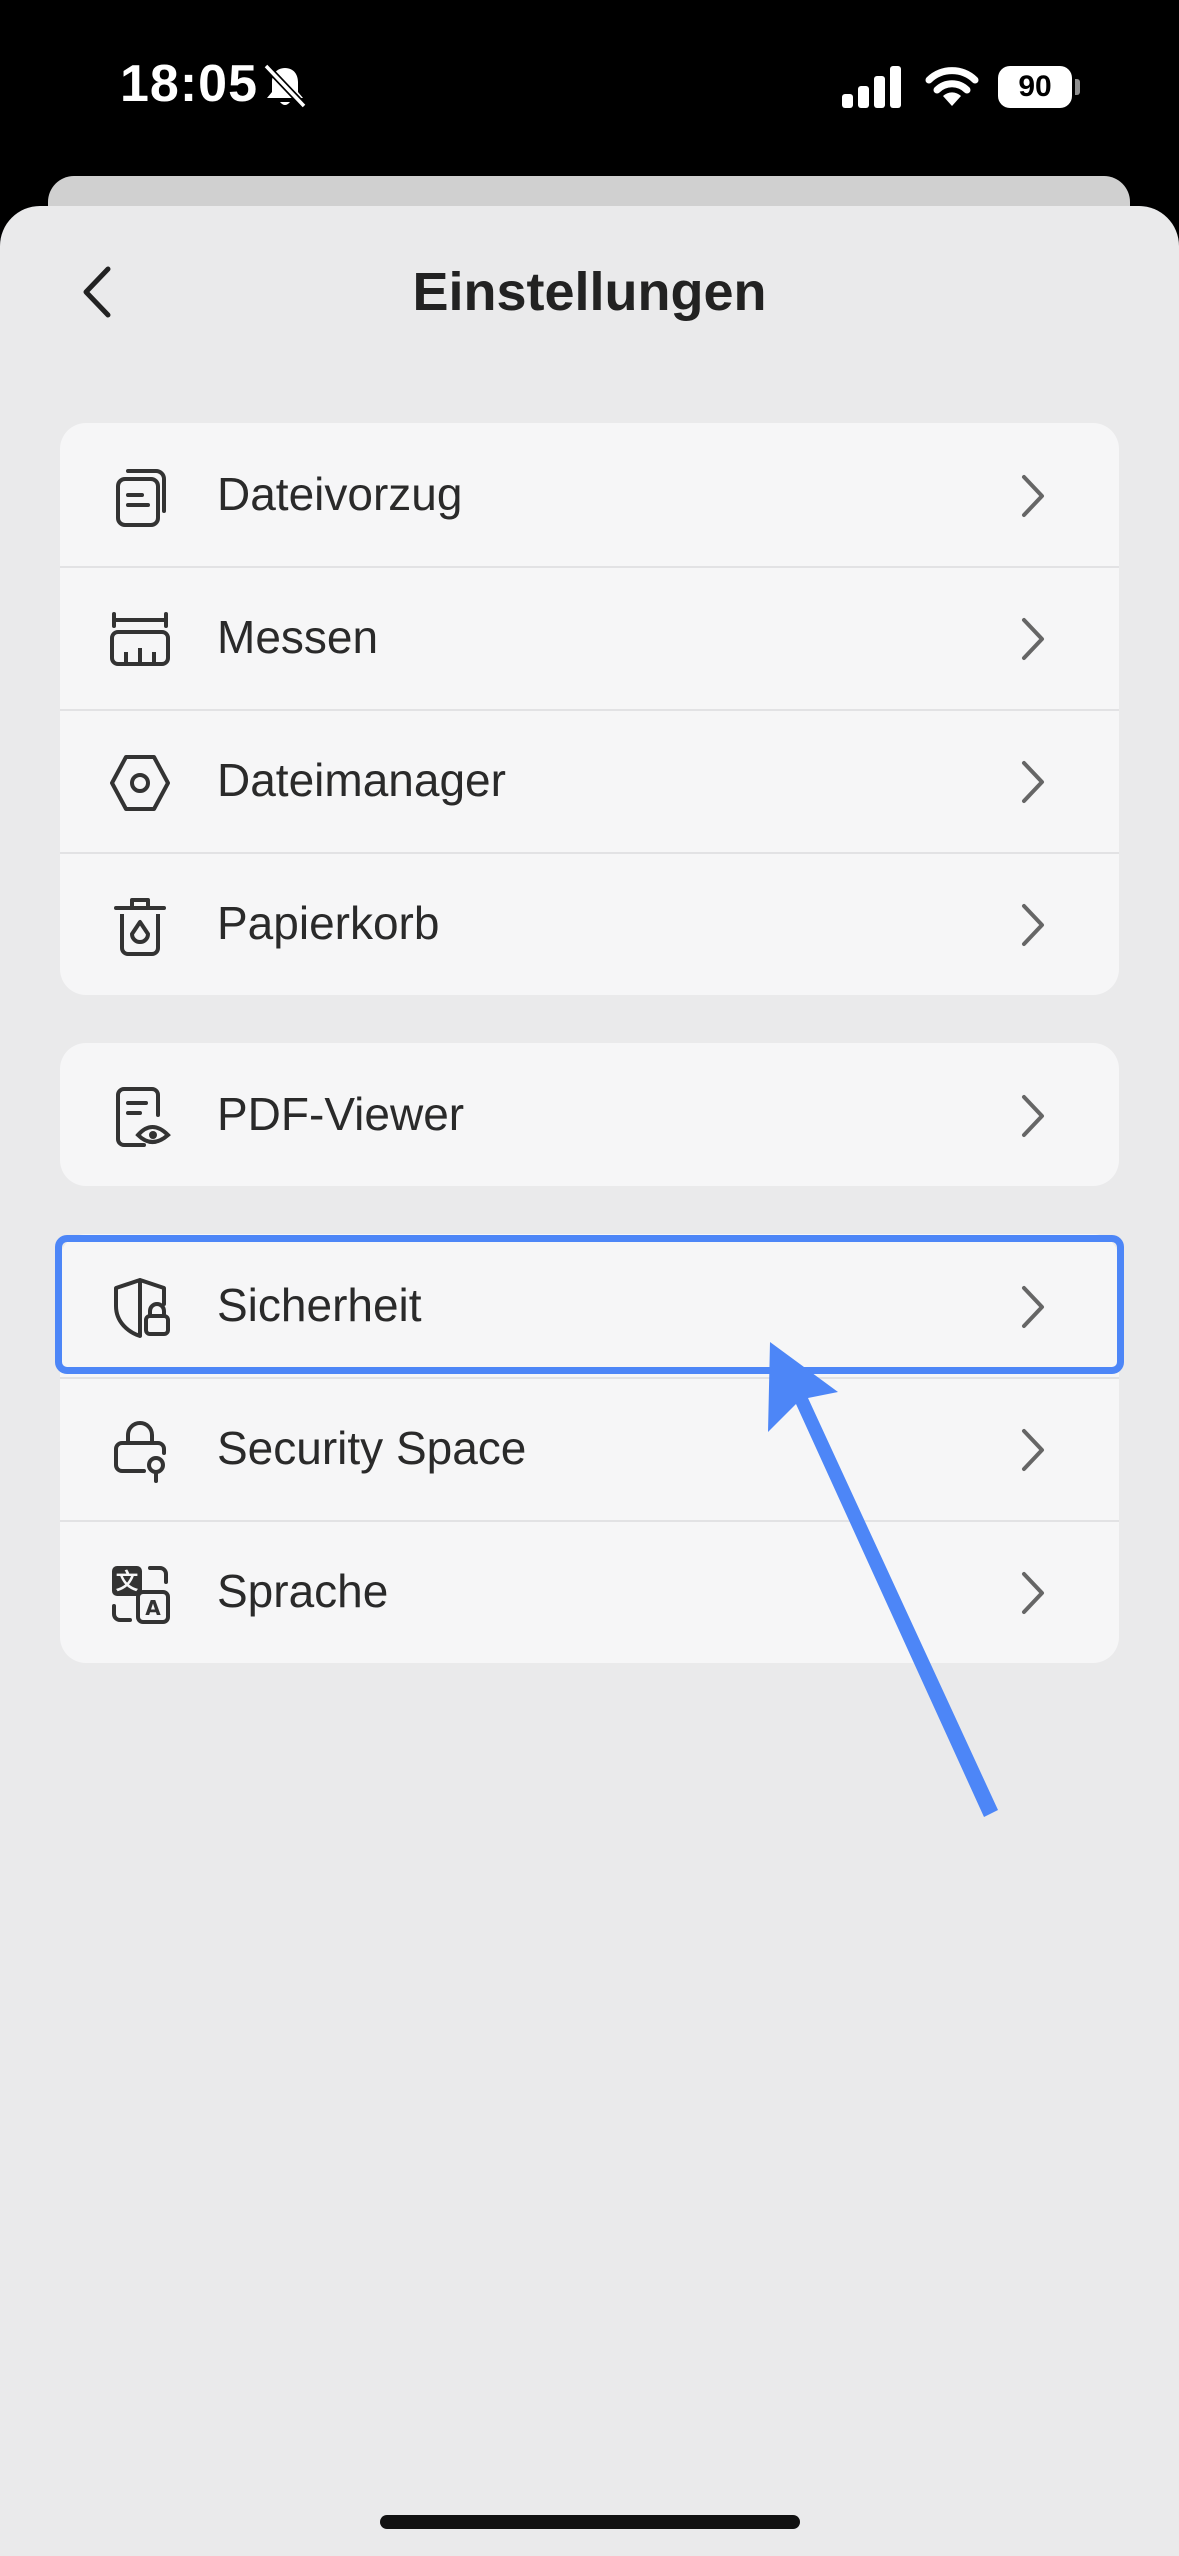  What do you see at coordinates (883, 1579) in the screenshot?
I see `annotation-arrow-icon` at bounding box center [883, 1579].